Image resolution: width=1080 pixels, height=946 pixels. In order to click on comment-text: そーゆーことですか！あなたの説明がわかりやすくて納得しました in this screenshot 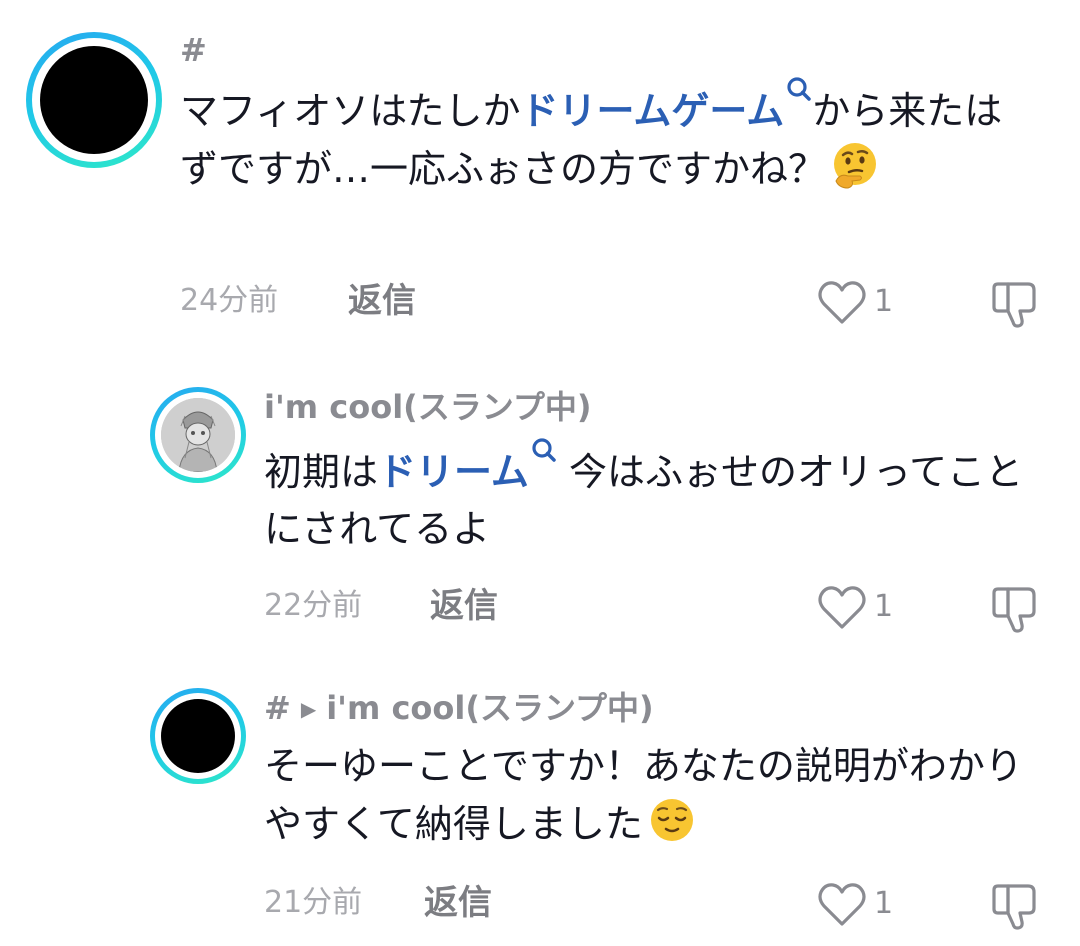, I will do `click(654, 795)`.